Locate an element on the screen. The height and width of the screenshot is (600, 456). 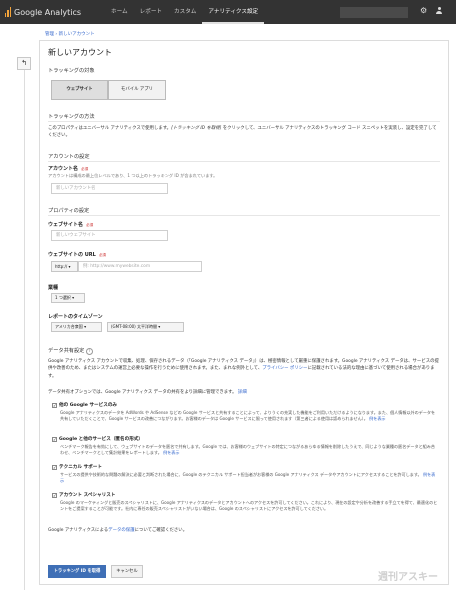
account-name-input: 新しいアカウント名 is located at coordinates (109, 188).